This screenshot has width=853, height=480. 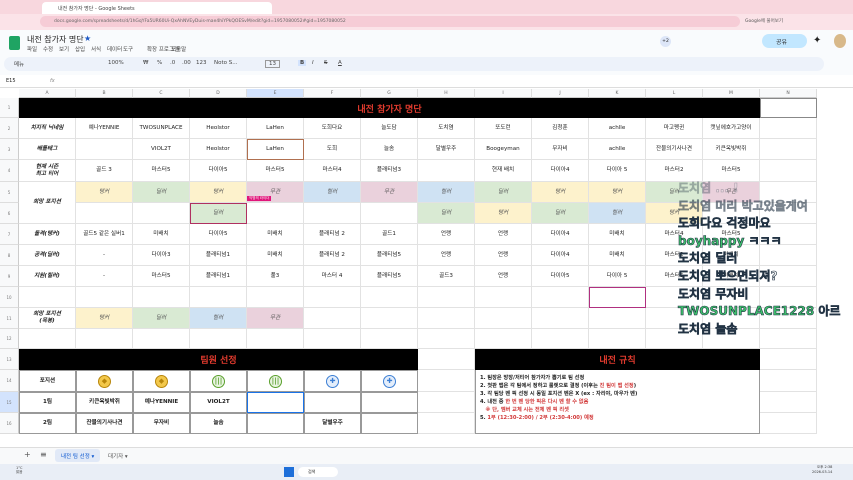 I want to click on roster-cell: 풀3, so click(x=275, y=276).